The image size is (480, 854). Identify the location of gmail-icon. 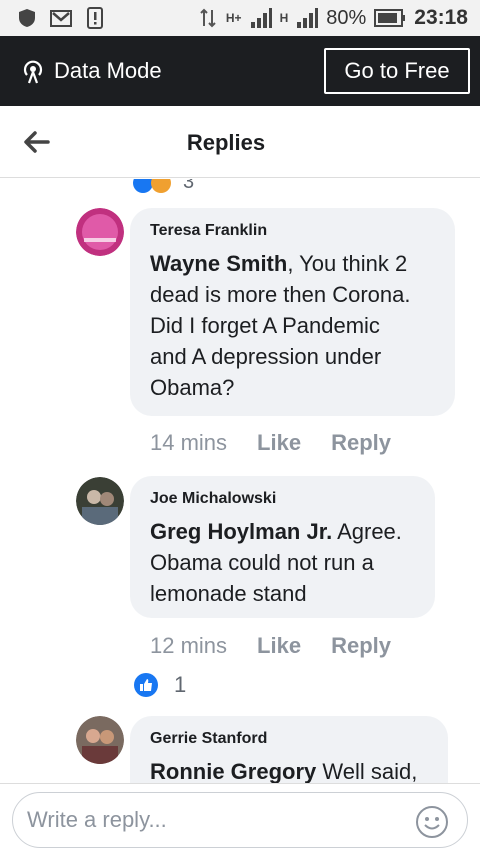
(61, 18).